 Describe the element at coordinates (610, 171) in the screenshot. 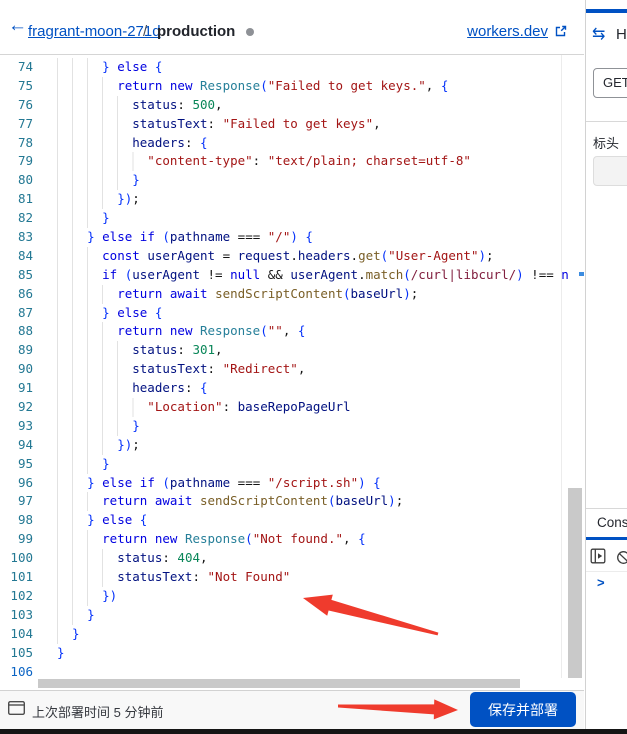

I see `header-input` at that location.